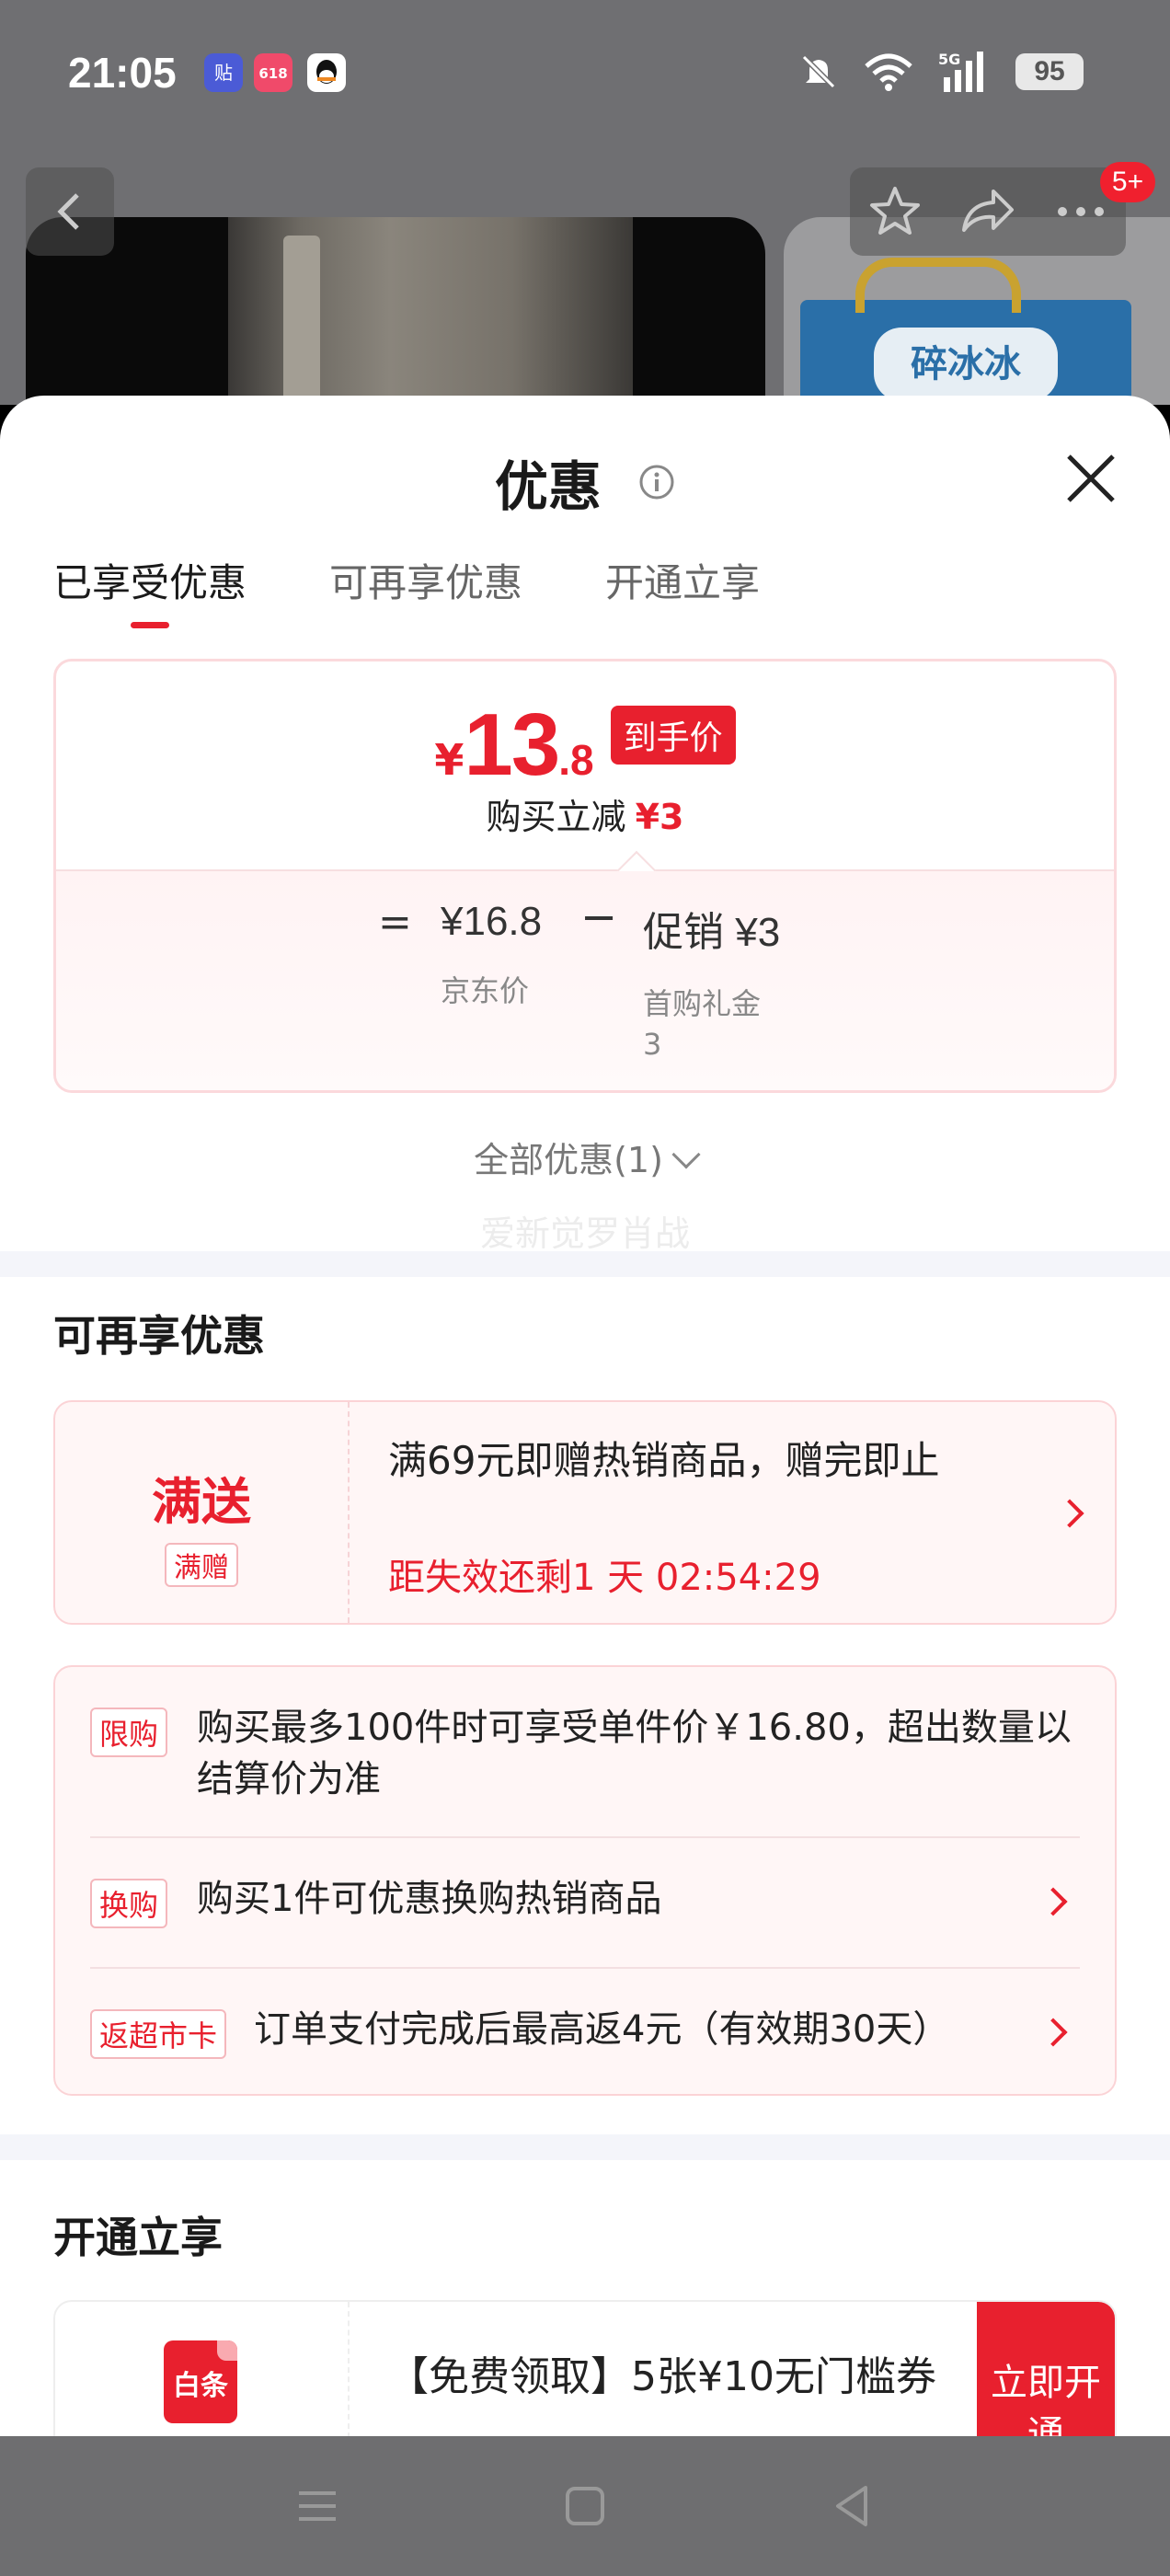 The image size is (1170, 2576). I want to click on jd-price-value: ¥16.8, so click(492, 921).